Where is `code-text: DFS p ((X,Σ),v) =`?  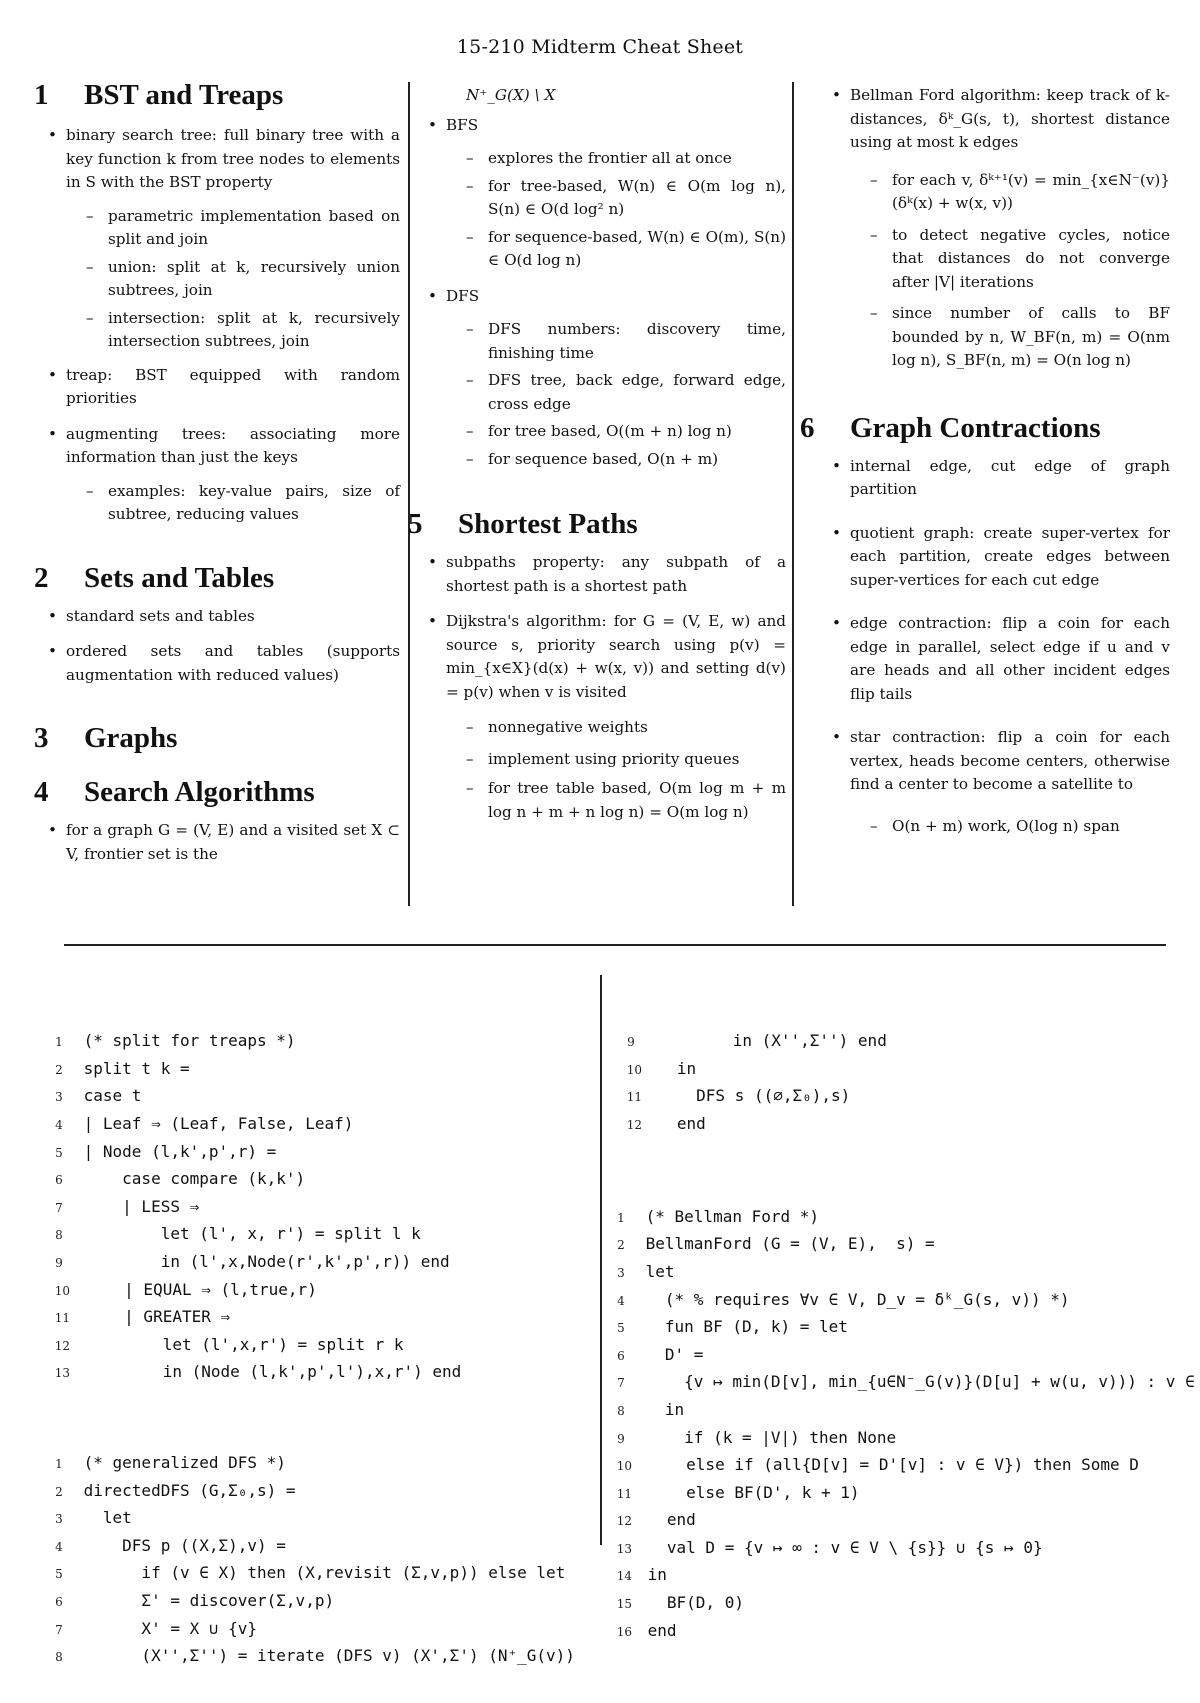 code-text: DFS p ((X,Σ),v) = is located at coordinates (180, 1545).